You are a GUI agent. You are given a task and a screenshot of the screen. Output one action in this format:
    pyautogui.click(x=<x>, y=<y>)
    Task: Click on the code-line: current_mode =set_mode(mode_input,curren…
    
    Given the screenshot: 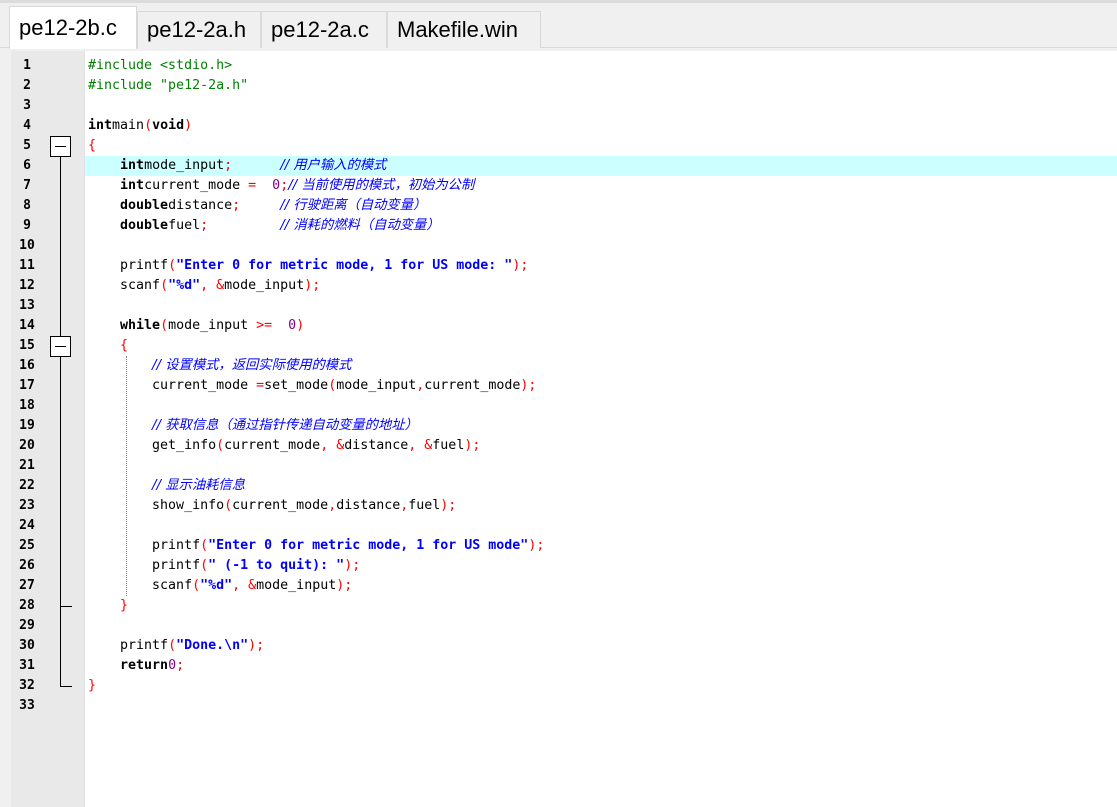 What is the action you would take?
    pyautogui.click(x=316, y=386)
    